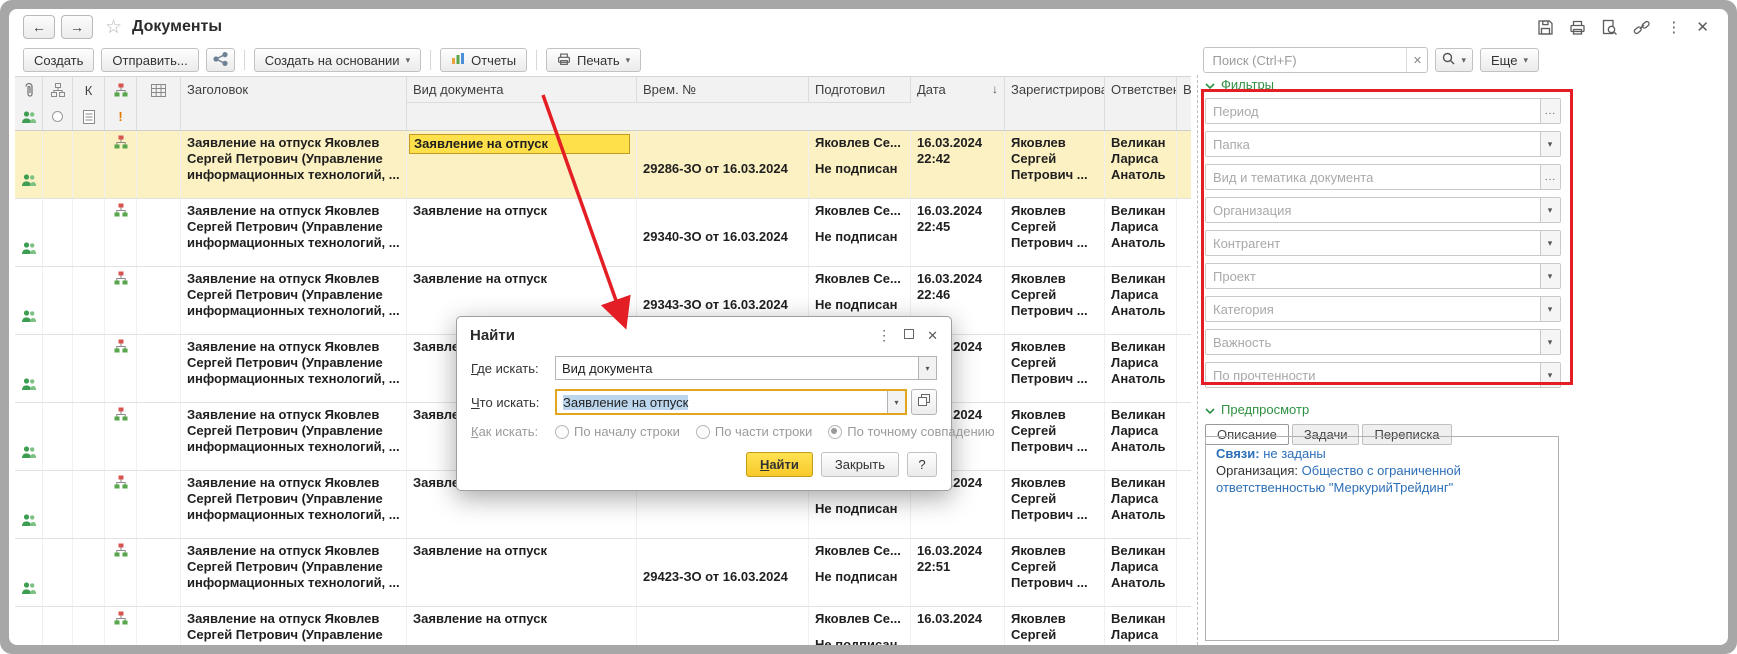 This screenshot has height=654, width=1737. Describe the element at coordinates (1509, 60) in the screenshot. I see `more-button: Еще ▾` at that location.